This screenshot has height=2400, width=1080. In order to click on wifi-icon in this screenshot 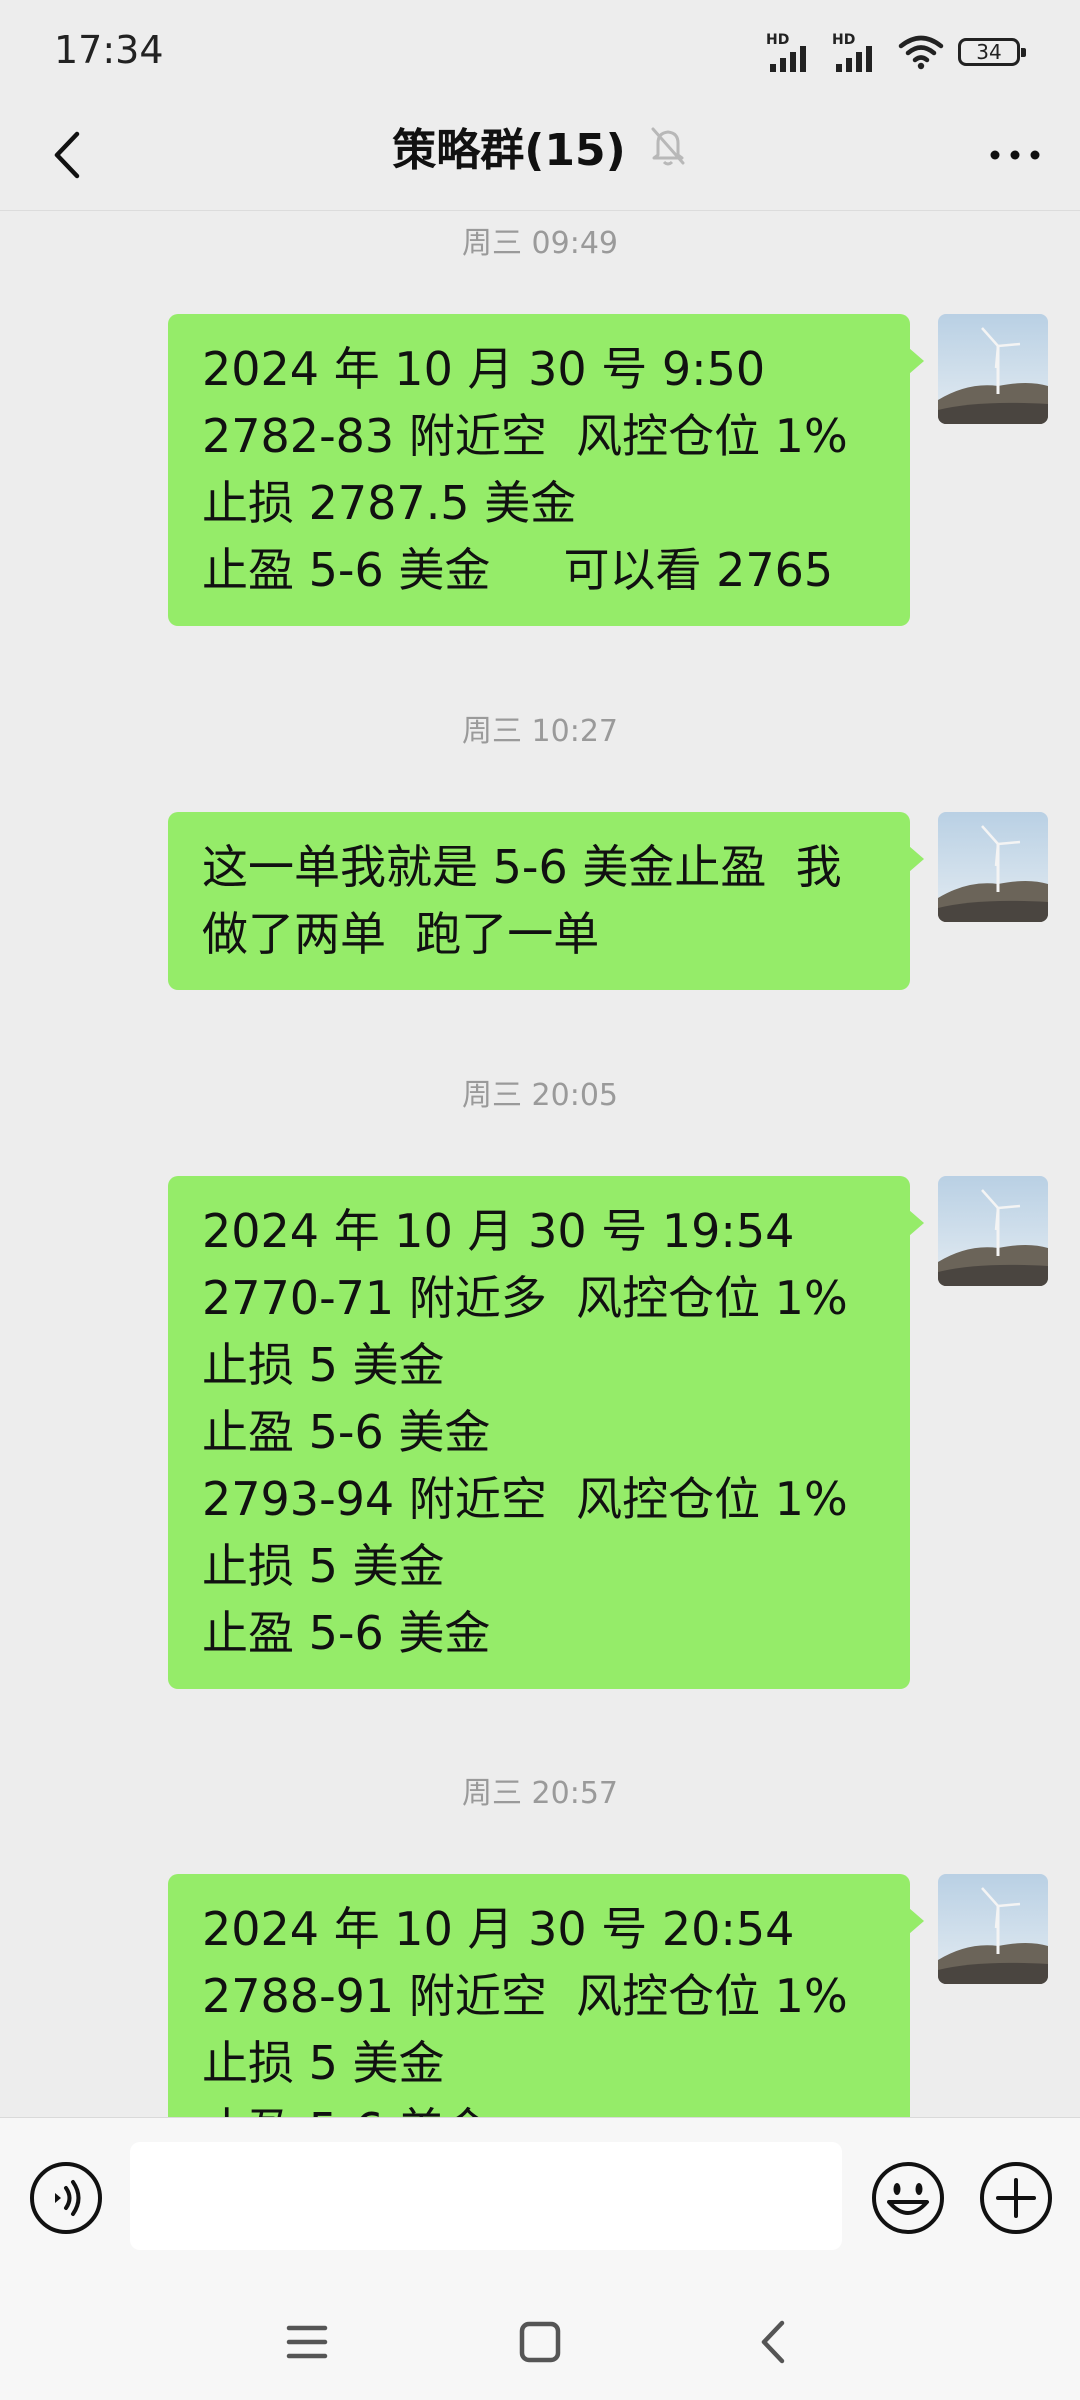, I will do `click(921, 52)`.